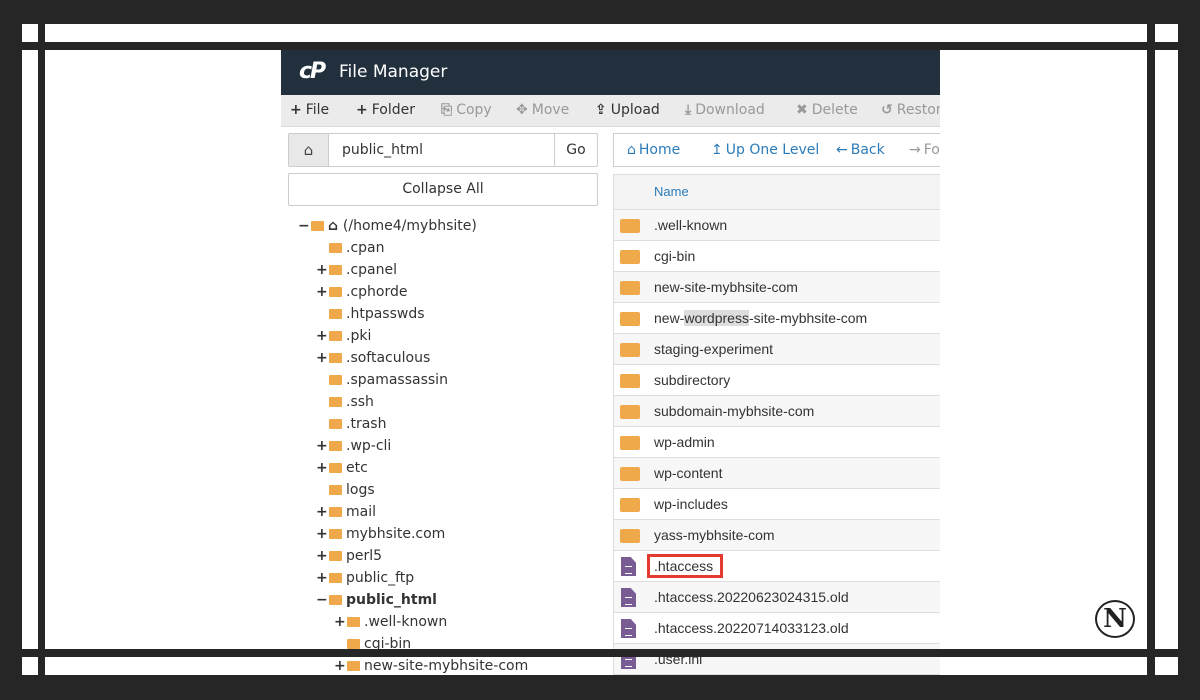  I want to click on toolbar-label: Folder, so click(393, 110).